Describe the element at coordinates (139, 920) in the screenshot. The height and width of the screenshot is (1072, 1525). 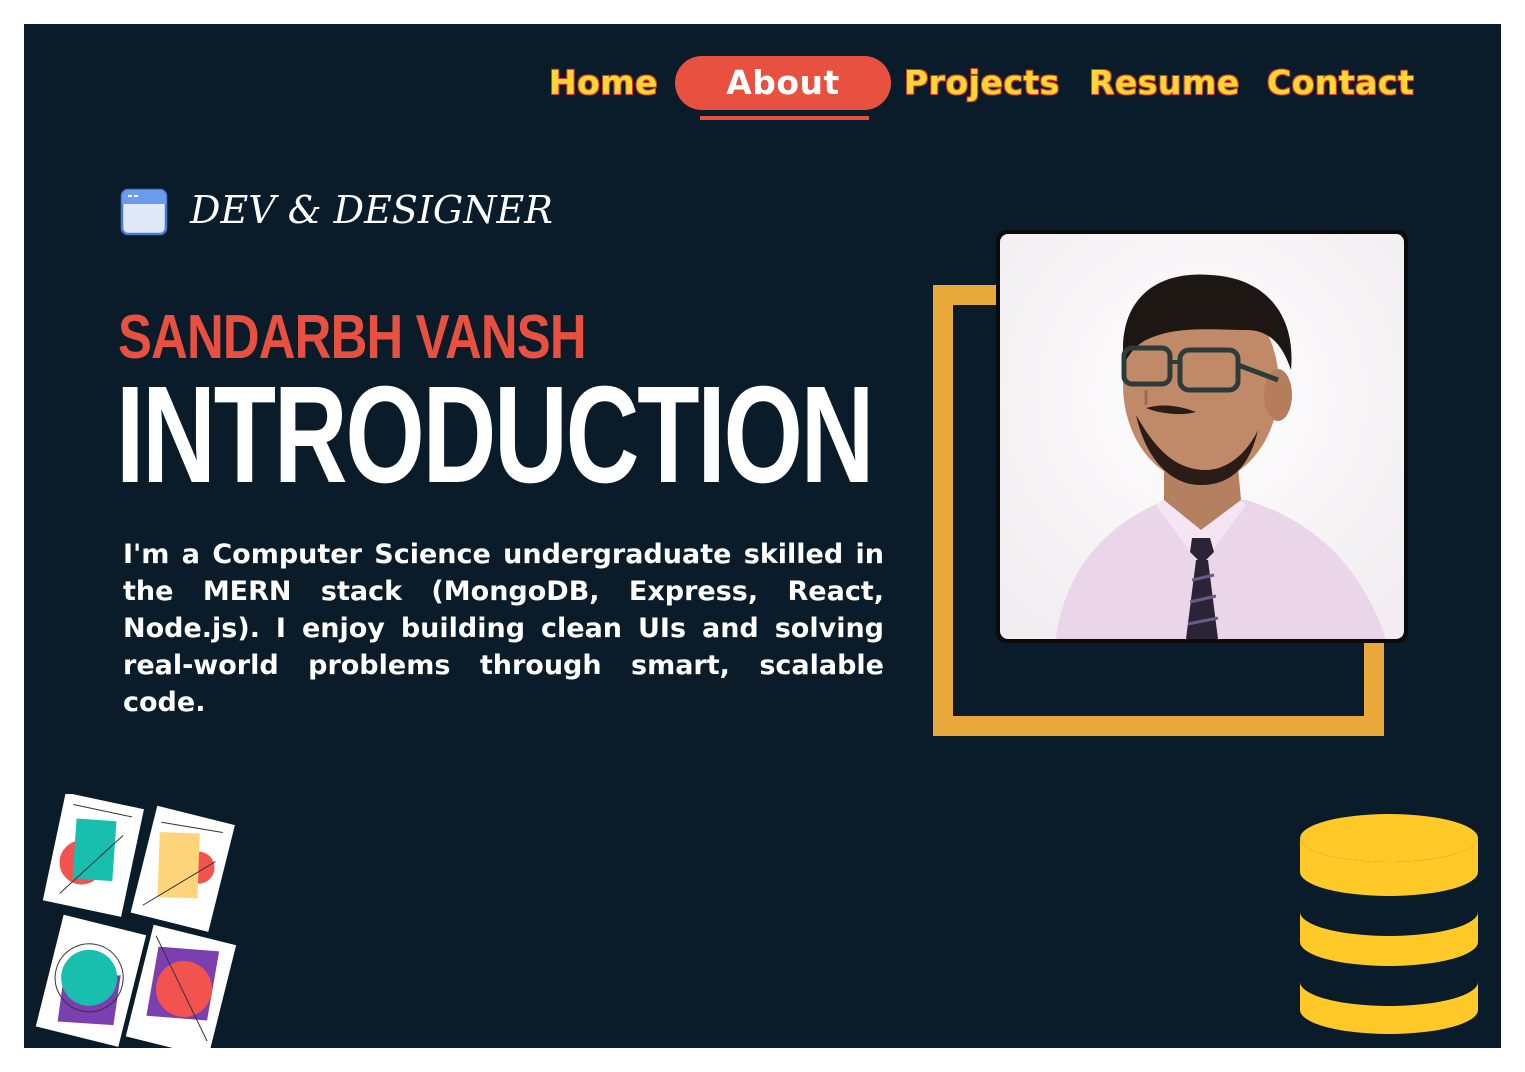
I see `abstract-art-cards-illustration` at that location.